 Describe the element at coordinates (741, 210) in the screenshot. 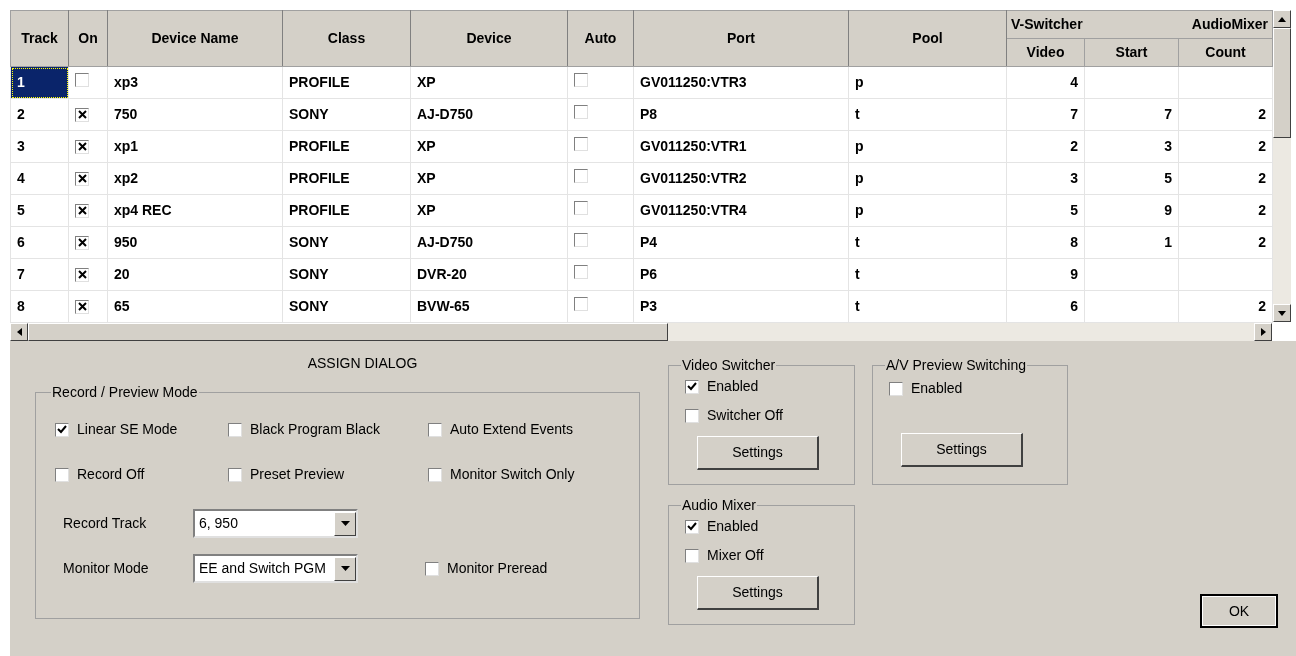

I see `table-cell: GV011250:VTR4` at that location.